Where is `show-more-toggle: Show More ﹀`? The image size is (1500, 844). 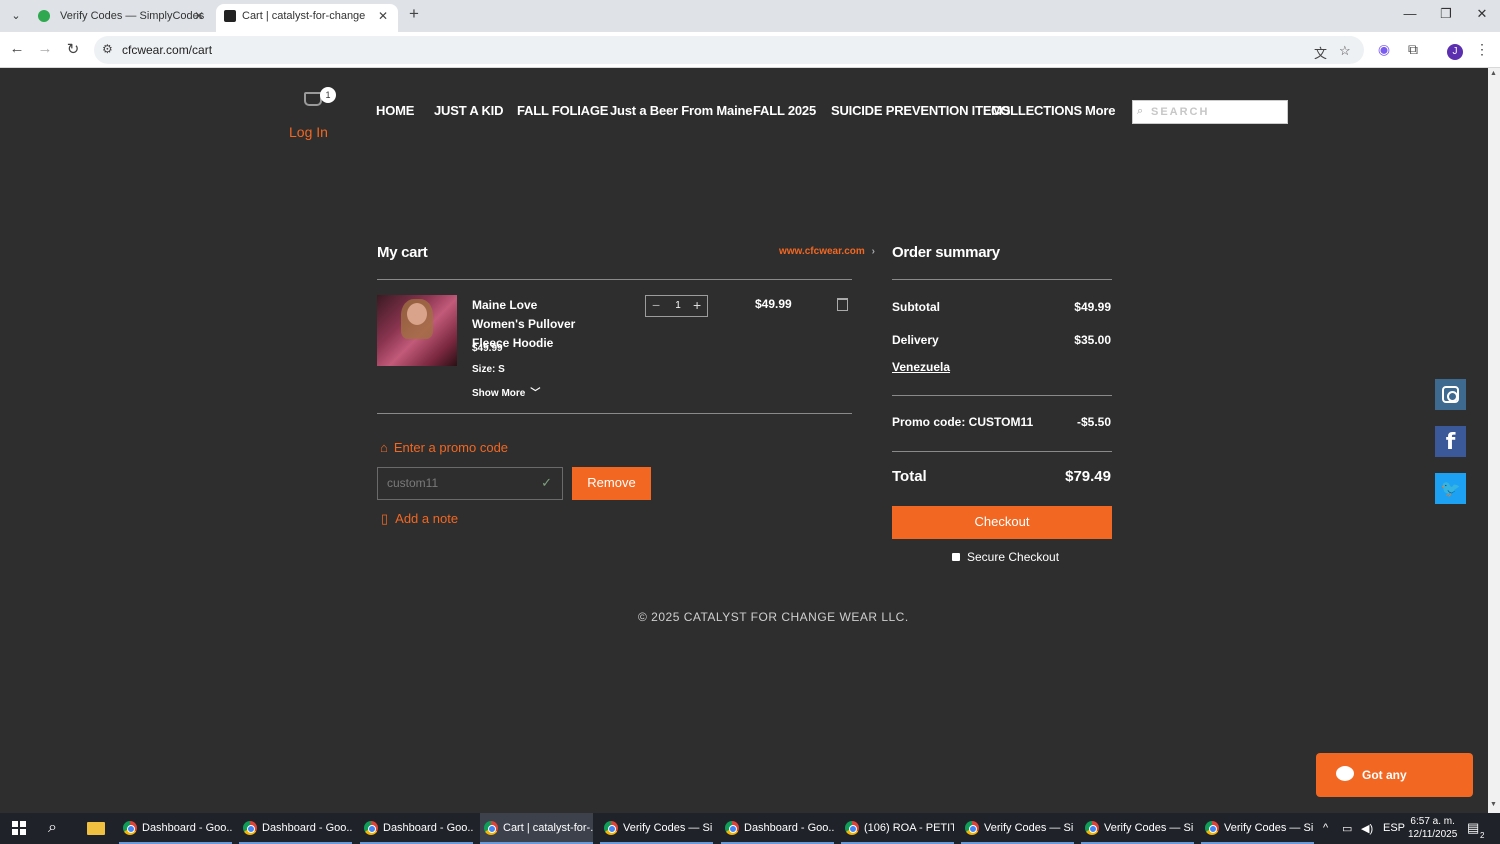 show-more-toggle: Show More ﹀ is located at coordinates (506, 391).